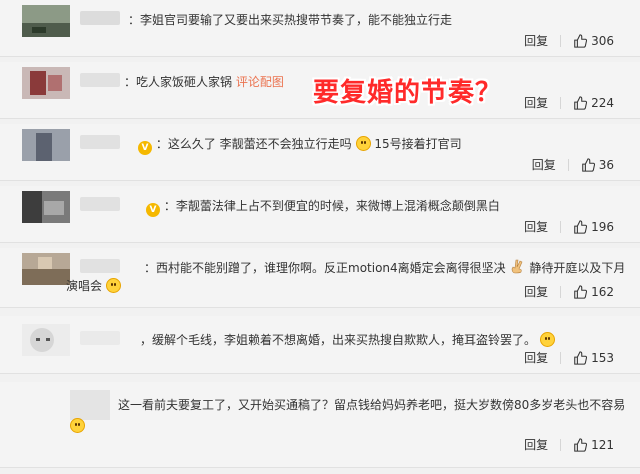 The width and height of the screenshot is (640, 474). Describe the element at coordinates (569, 40) in the screenshot. I see `comment-actions: 回复 306` at that location.